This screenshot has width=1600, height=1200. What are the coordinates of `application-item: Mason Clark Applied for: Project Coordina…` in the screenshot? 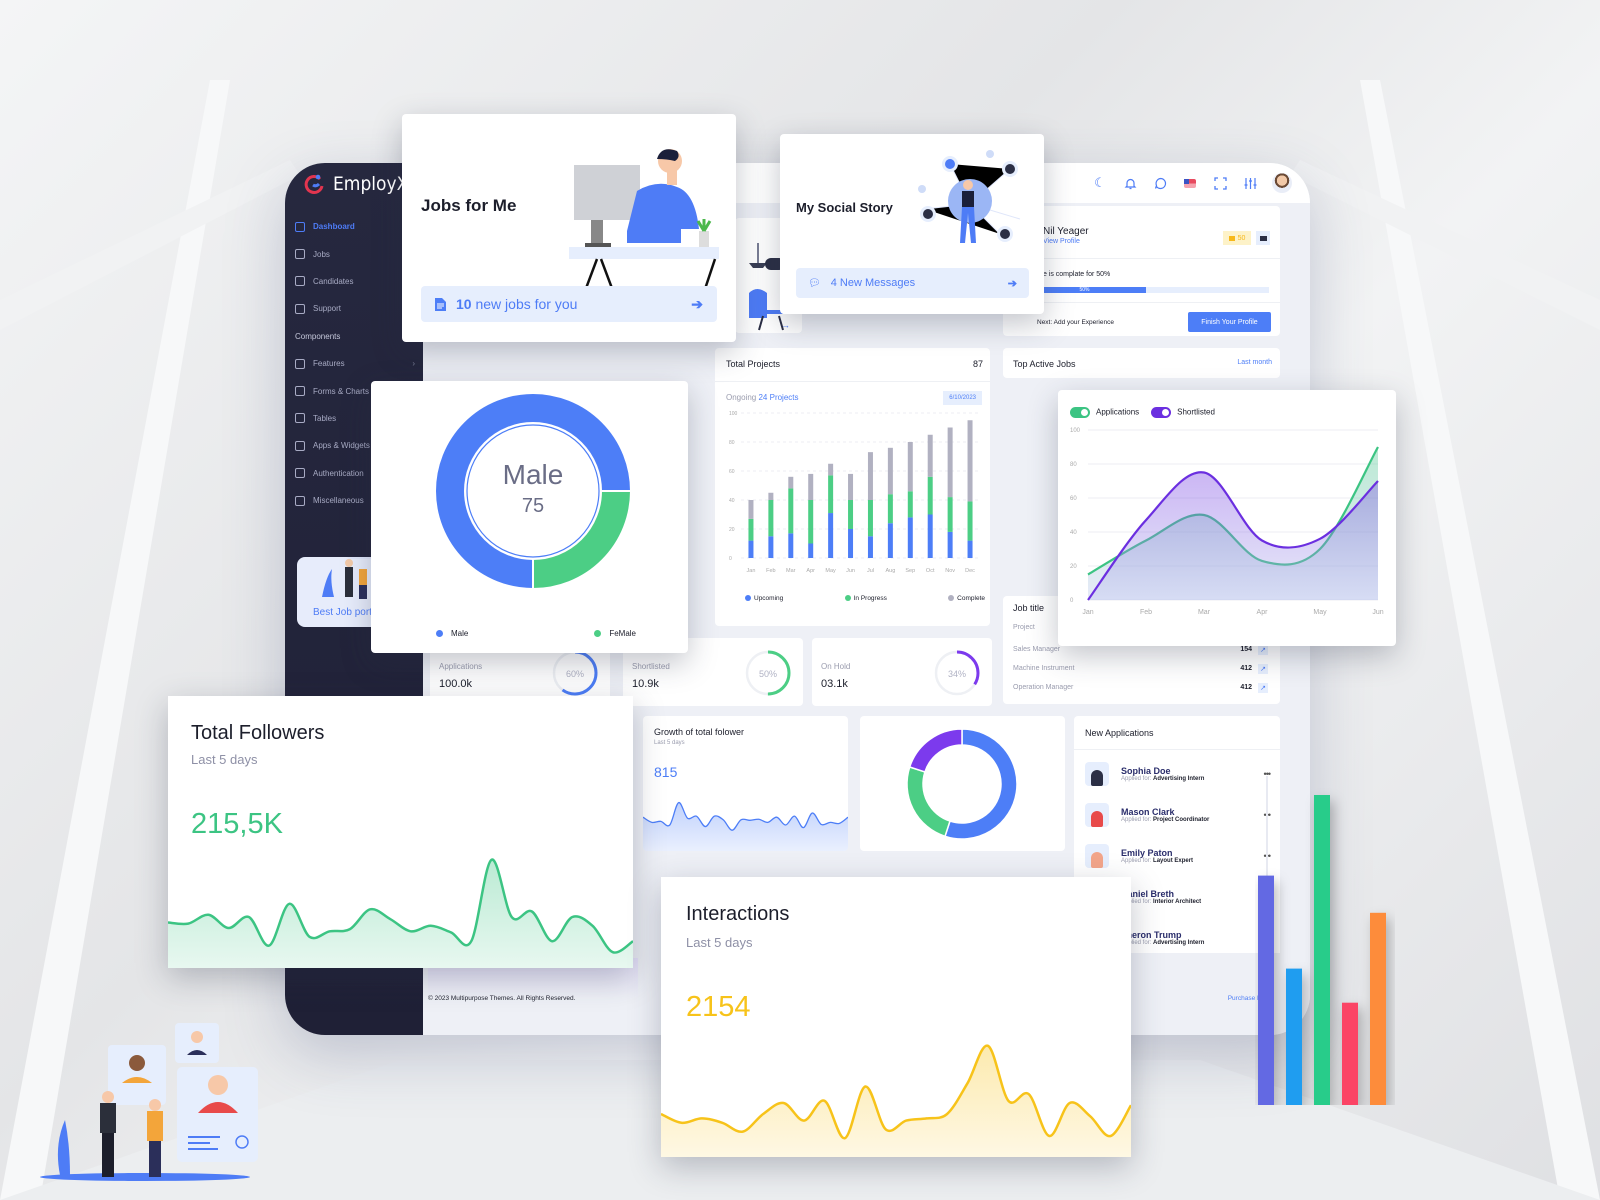 It's located at (1178, 814).